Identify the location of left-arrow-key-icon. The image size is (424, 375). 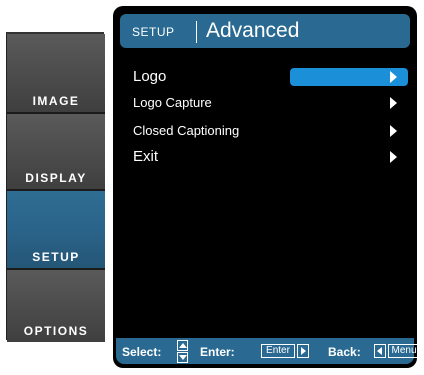
(380, 351).